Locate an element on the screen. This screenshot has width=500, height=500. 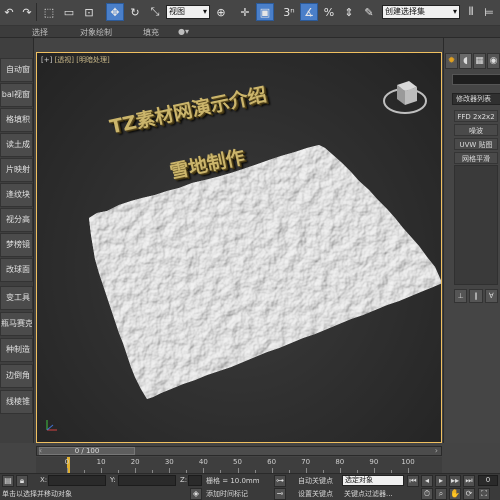
left-tool-item: 种制造 is located at coordinates (16, 350).